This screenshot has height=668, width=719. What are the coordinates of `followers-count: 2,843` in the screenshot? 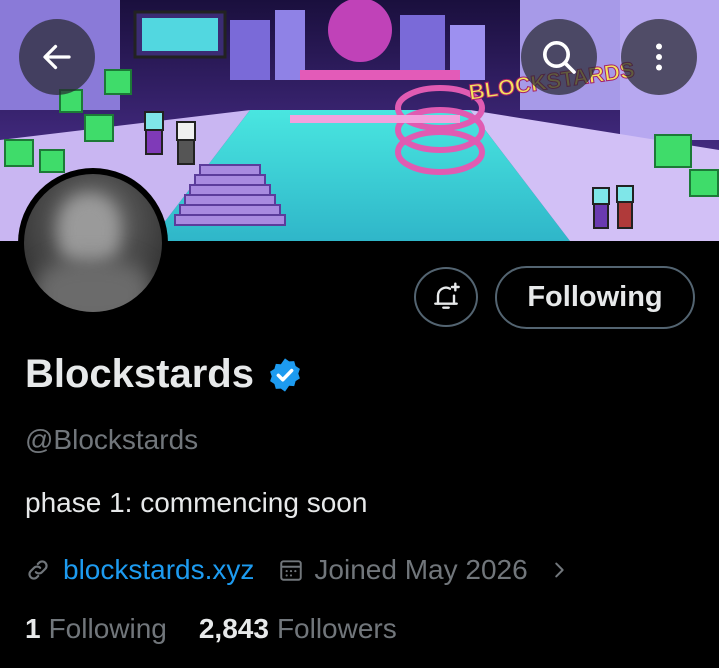 It's located at (233, 628).